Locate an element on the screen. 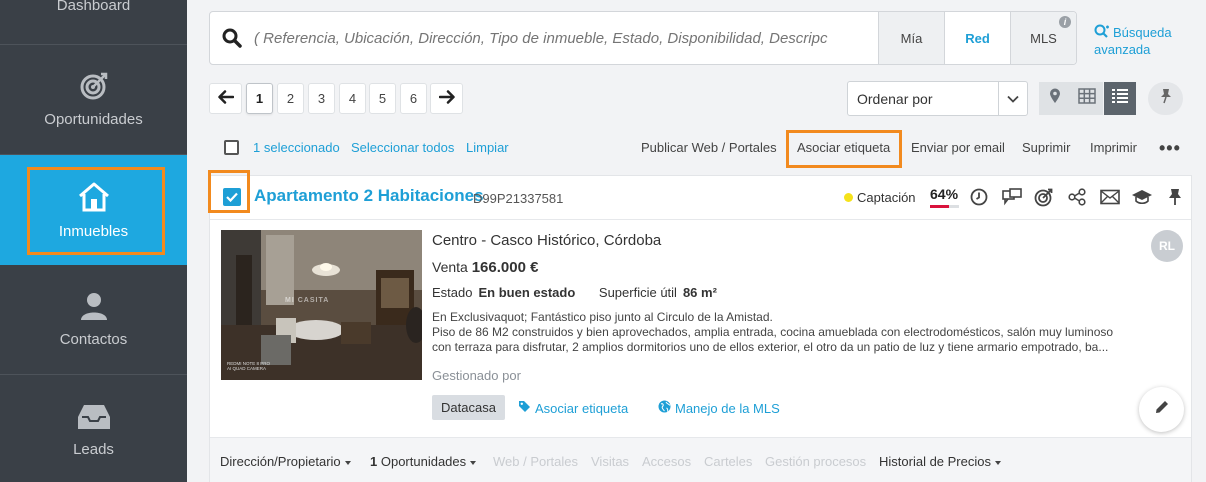  search-bar: Mía Red MLS i is located at coordinates (643, 38).